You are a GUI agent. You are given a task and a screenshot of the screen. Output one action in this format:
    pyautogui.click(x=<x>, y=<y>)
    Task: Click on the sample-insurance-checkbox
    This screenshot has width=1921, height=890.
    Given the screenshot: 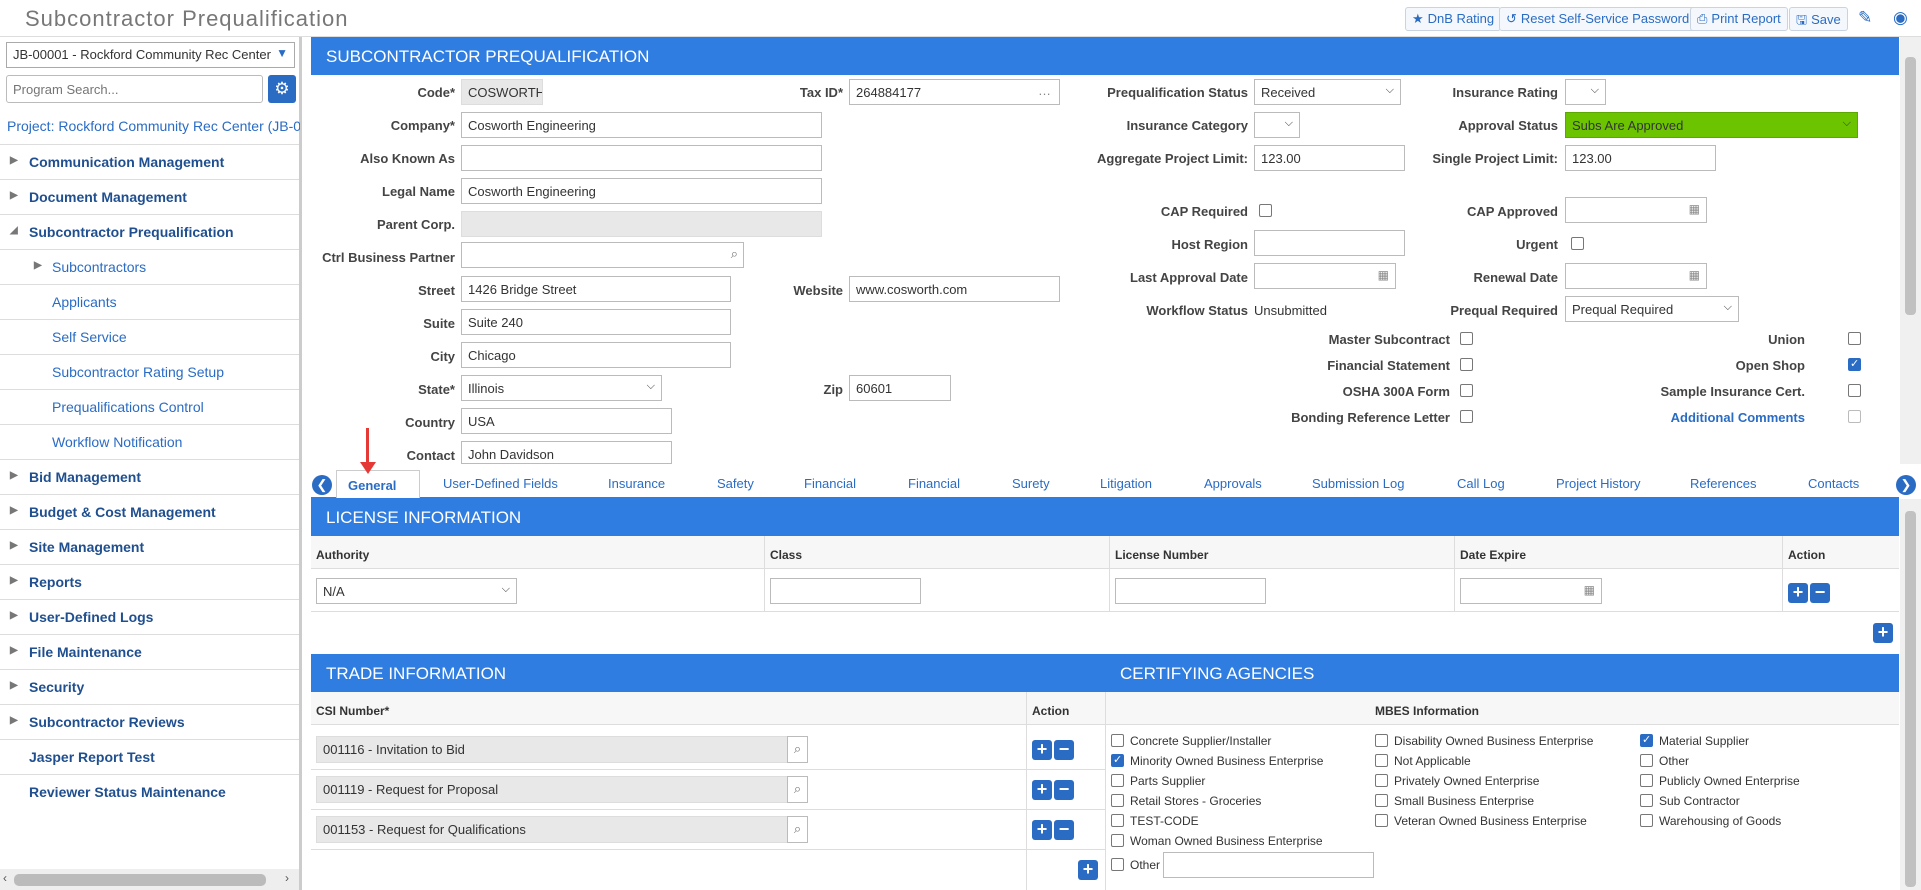 What is the action you would take?
    pyautogui.click(x=1854, y=390)
    